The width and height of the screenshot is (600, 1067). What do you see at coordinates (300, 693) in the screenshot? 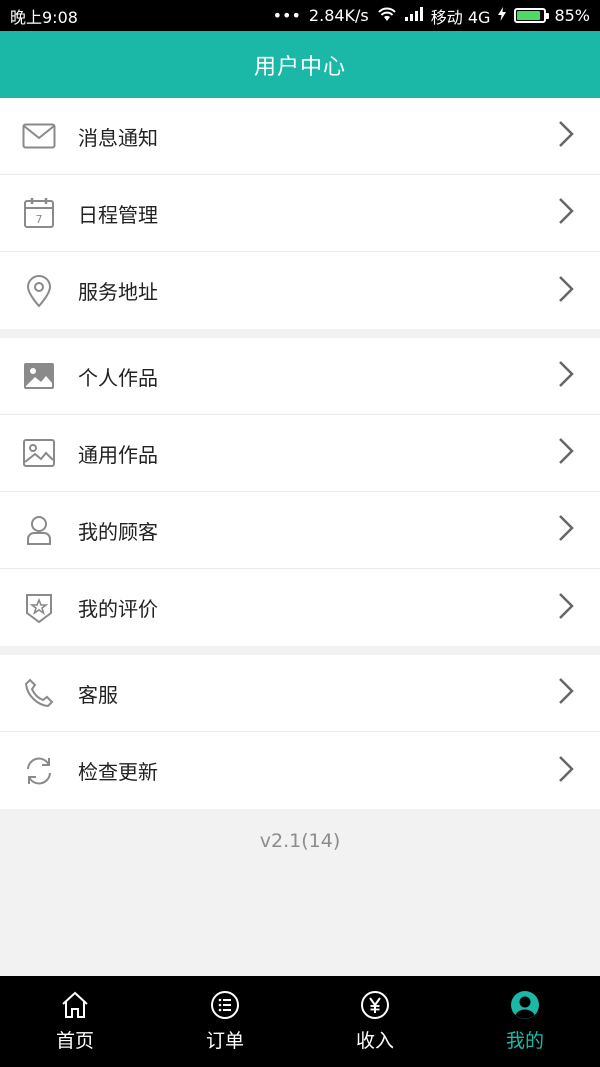
I see `menu-item-customer-service: 客服` at bounding box center [300, 693].